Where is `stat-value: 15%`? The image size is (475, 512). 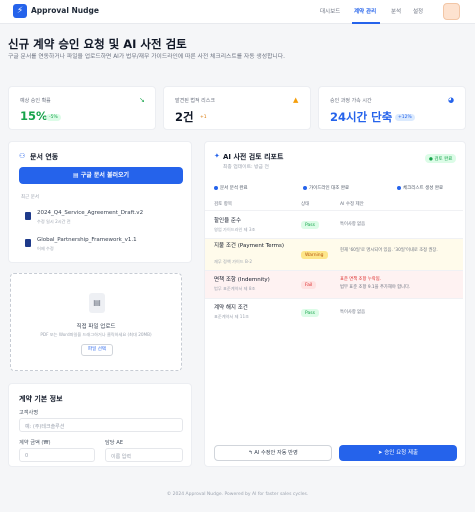 stat-value: 15% is located at coordinates (34, 116).